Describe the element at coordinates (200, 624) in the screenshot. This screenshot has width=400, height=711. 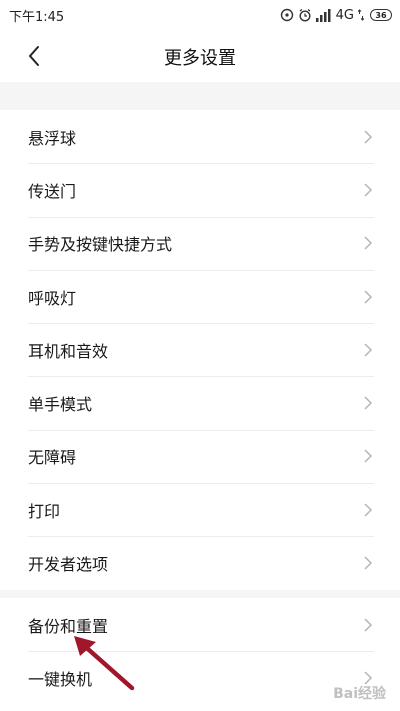
I see `settings-item-backup-reset: 备份和重置` at that location.